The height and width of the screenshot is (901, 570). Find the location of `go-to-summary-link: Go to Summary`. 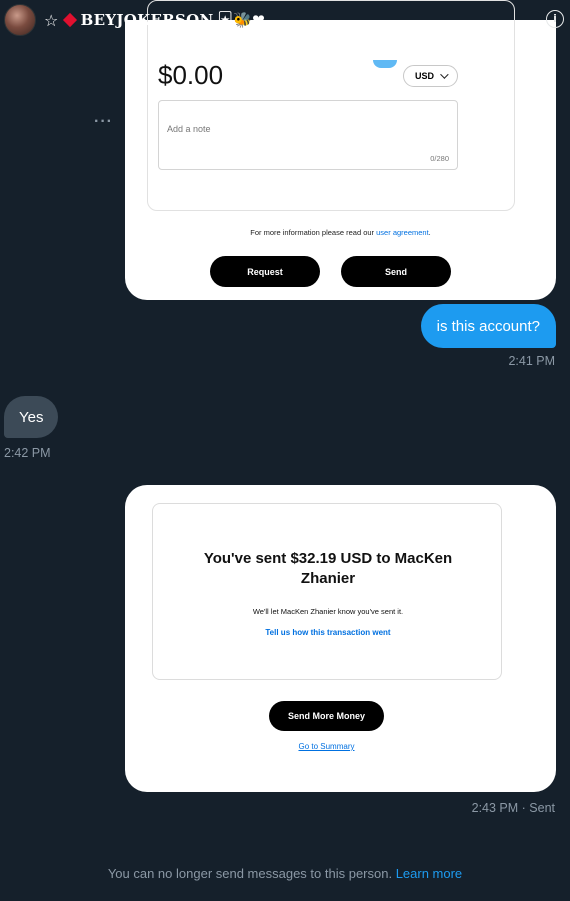

go-to-summary-link: Go to Summary is located at coordinates (326, 746).